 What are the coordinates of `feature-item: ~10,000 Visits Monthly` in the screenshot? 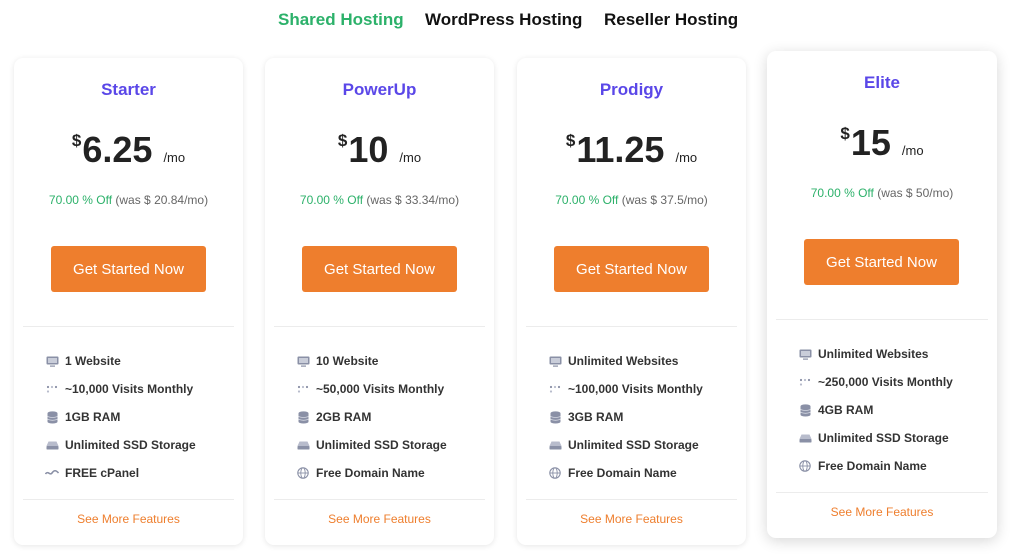 It's located at (139, 389).